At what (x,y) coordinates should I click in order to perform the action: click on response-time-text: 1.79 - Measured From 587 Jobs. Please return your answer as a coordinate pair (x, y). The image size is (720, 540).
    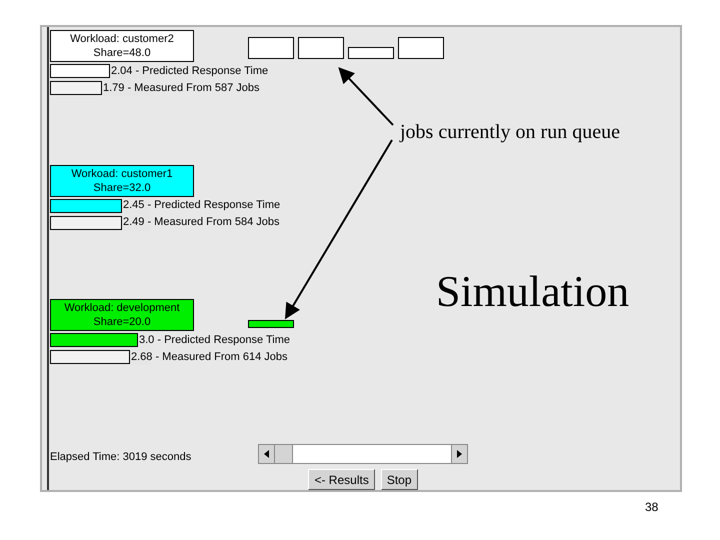
    Looking at the image, I should click on (181, 88).